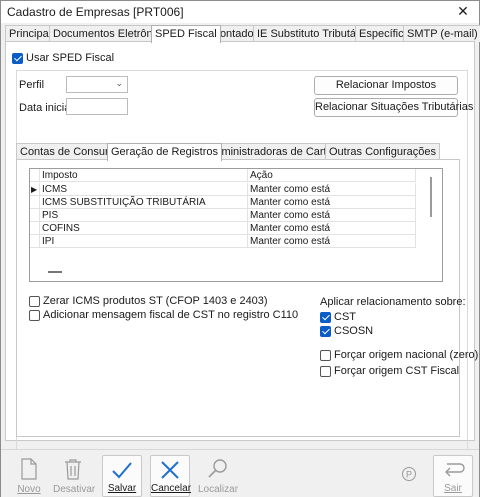  I want to click on tab-geracao-de-registros: Geração de Registros, so click(164, 152).